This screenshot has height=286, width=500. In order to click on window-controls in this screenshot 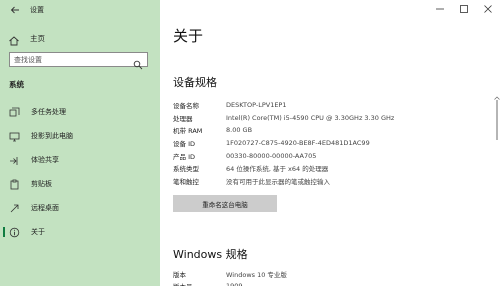, I will do `click(464, 9)`.